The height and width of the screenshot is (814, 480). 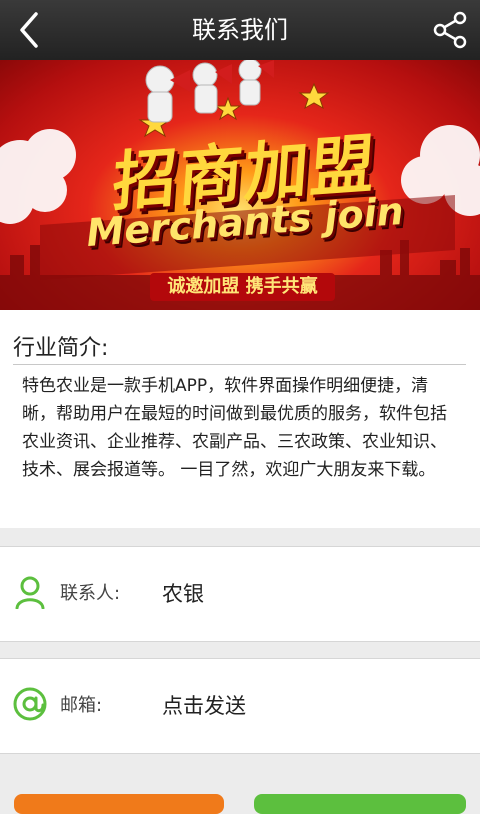 I want to click on email-value: 点击发送, so click(x=204, y=706).